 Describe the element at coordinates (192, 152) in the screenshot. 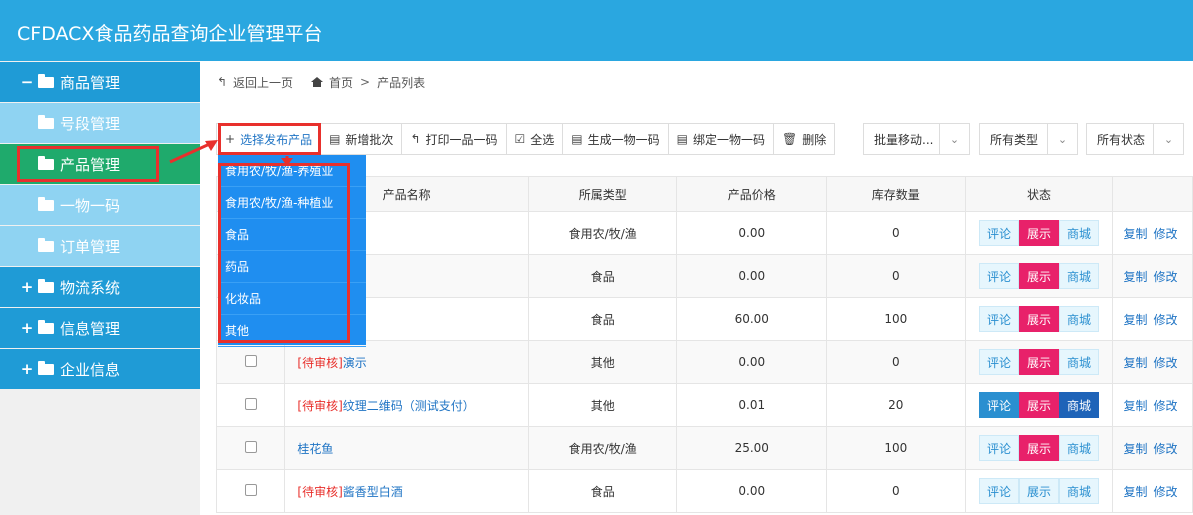

I see `arrow-line-to-button` at that location.